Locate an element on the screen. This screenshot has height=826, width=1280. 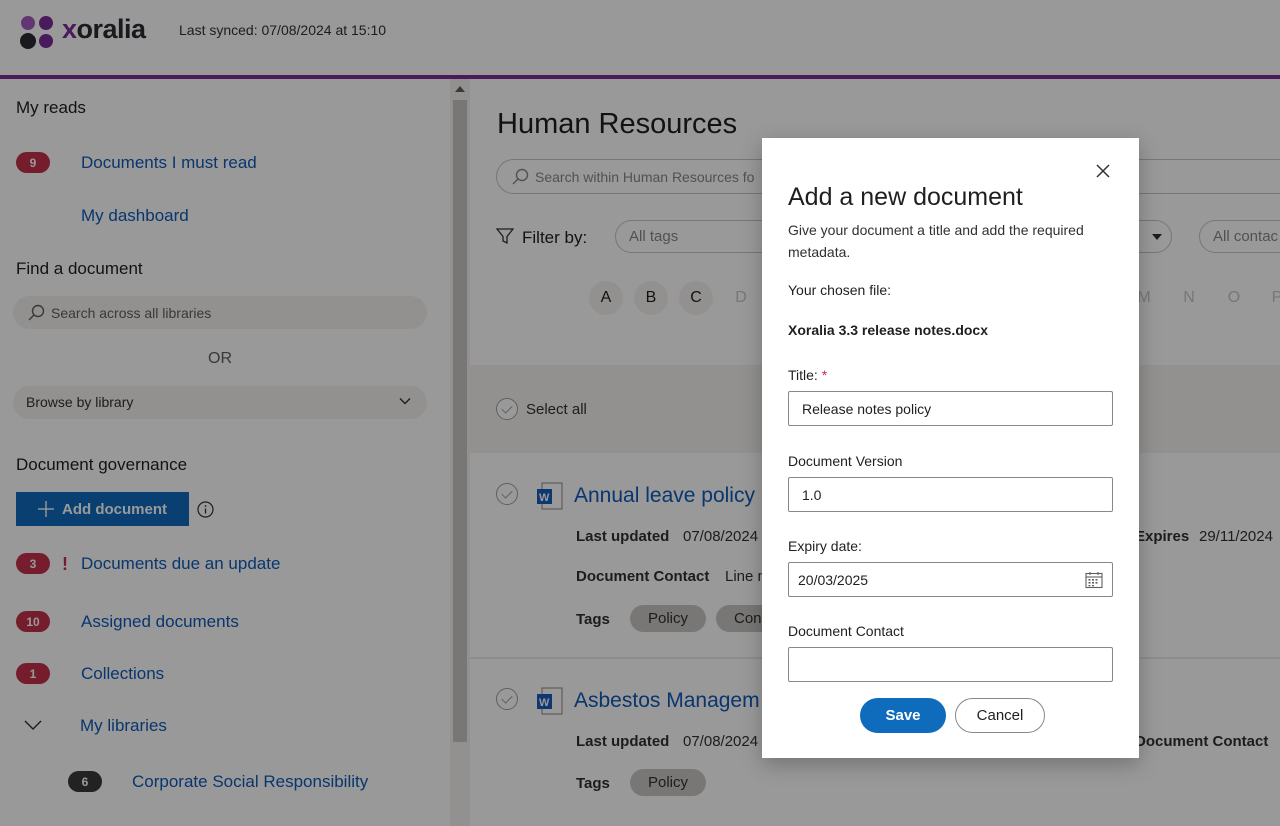
contact-field-label: Document Contact is located at coordinates (846, 631).